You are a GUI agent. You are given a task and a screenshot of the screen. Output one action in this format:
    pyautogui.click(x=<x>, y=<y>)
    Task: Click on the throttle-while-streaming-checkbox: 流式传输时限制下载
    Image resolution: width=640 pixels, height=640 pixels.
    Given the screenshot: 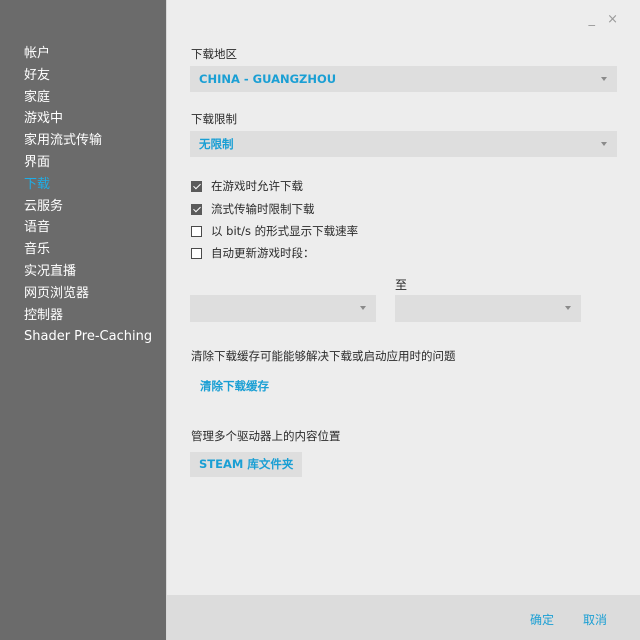 What is the action you would take?
    pyautogui.click(x=253, y=209)
    